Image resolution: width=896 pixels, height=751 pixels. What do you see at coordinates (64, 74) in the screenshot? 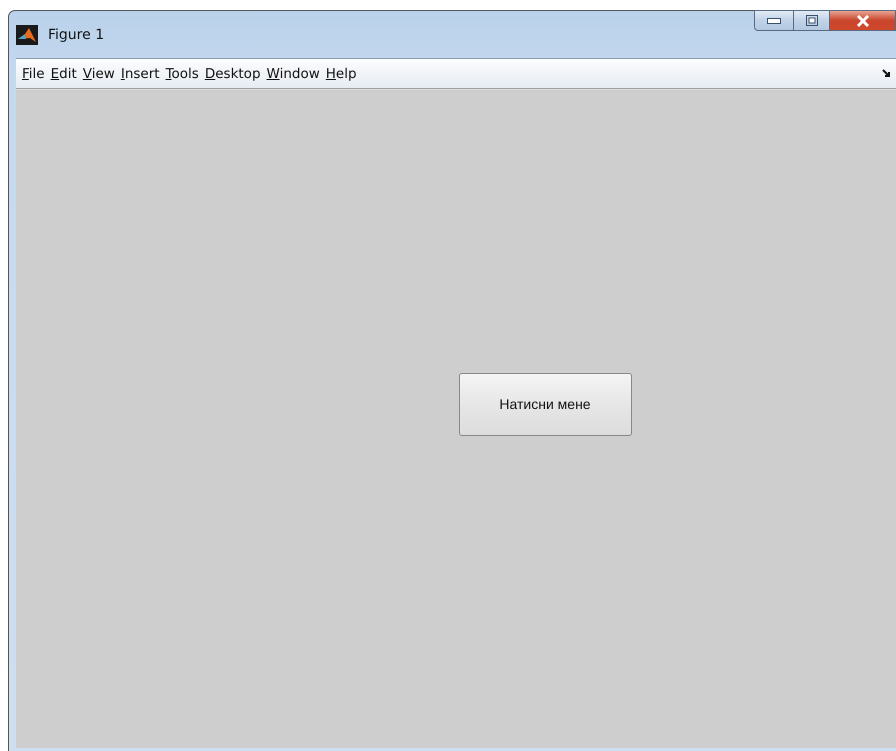
I see `menu-item: Edit` at bounding box center [64, 74].